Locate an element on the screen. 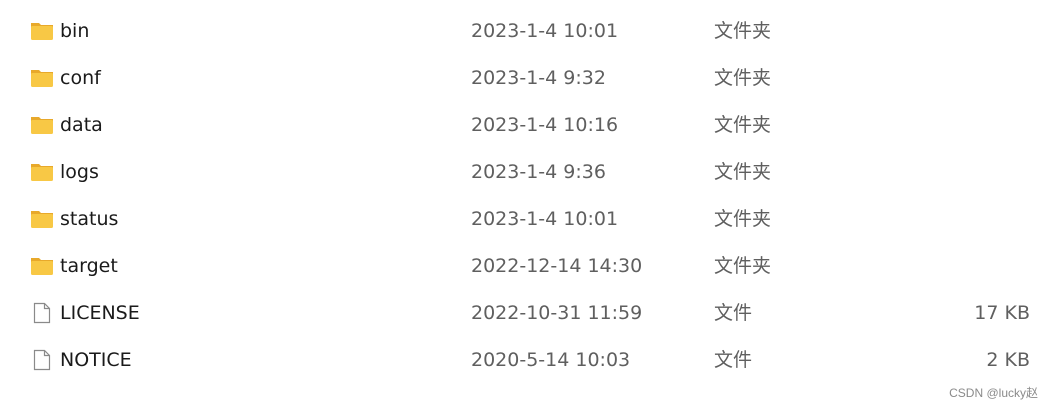 The width and height of the screenshot is (1052, 409). file-name: conf is located at coordinates (80, 78).